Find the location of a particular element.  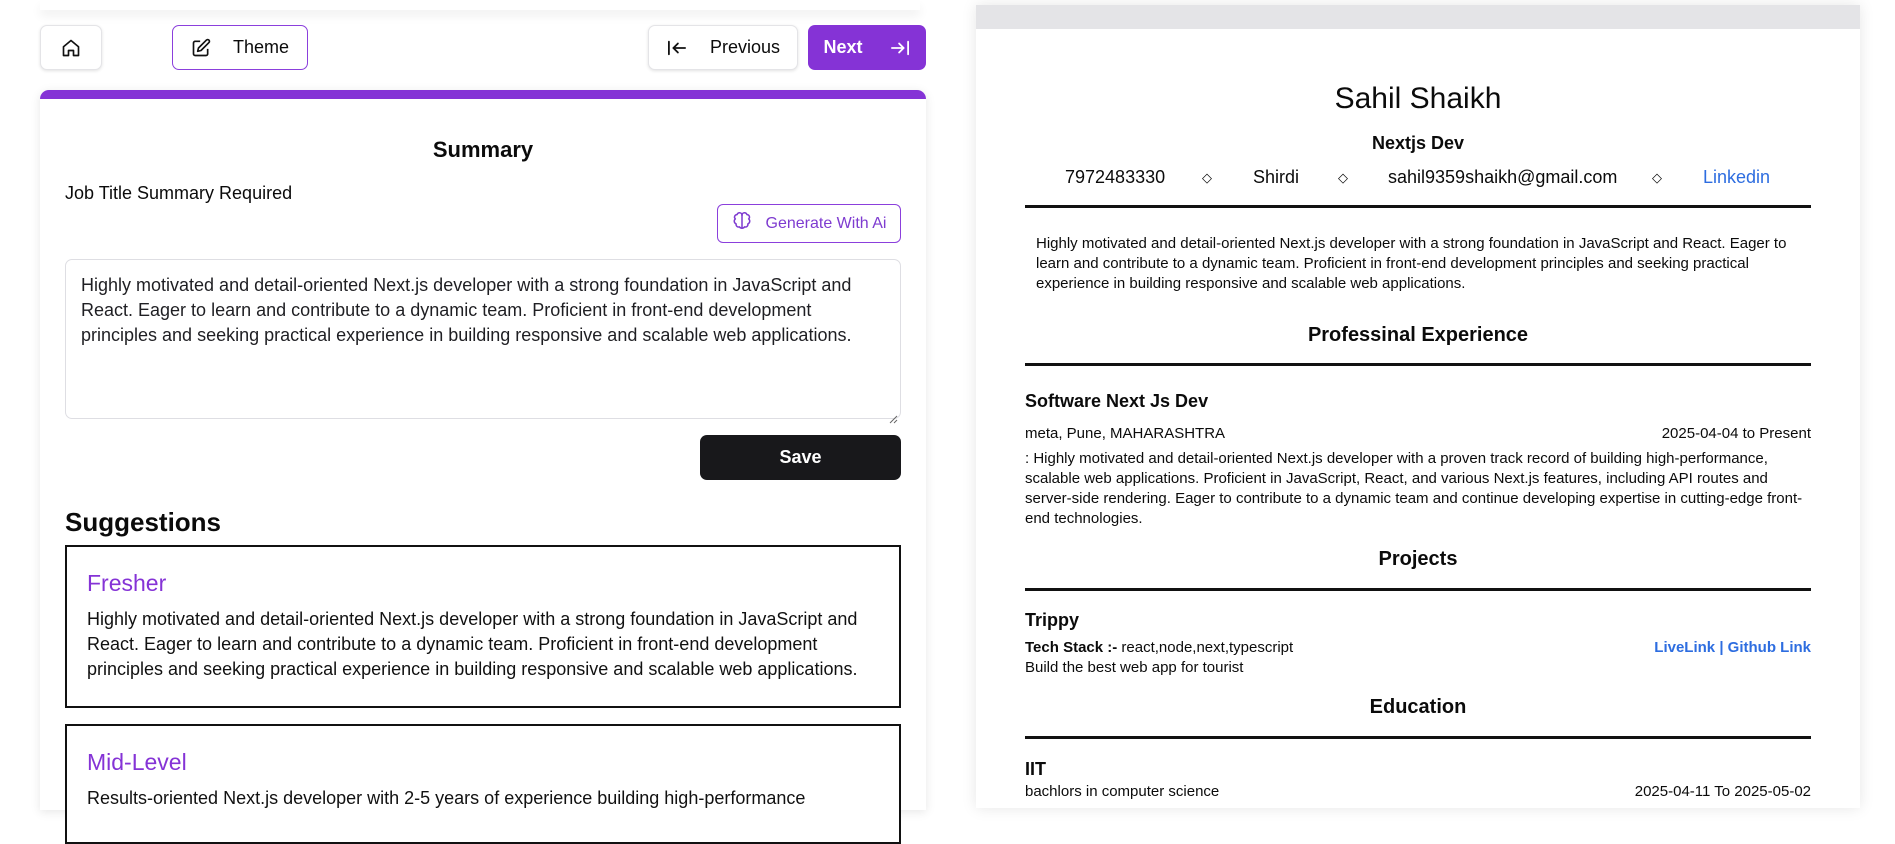

arrow-left-icon is located at coordinates (677, 48).